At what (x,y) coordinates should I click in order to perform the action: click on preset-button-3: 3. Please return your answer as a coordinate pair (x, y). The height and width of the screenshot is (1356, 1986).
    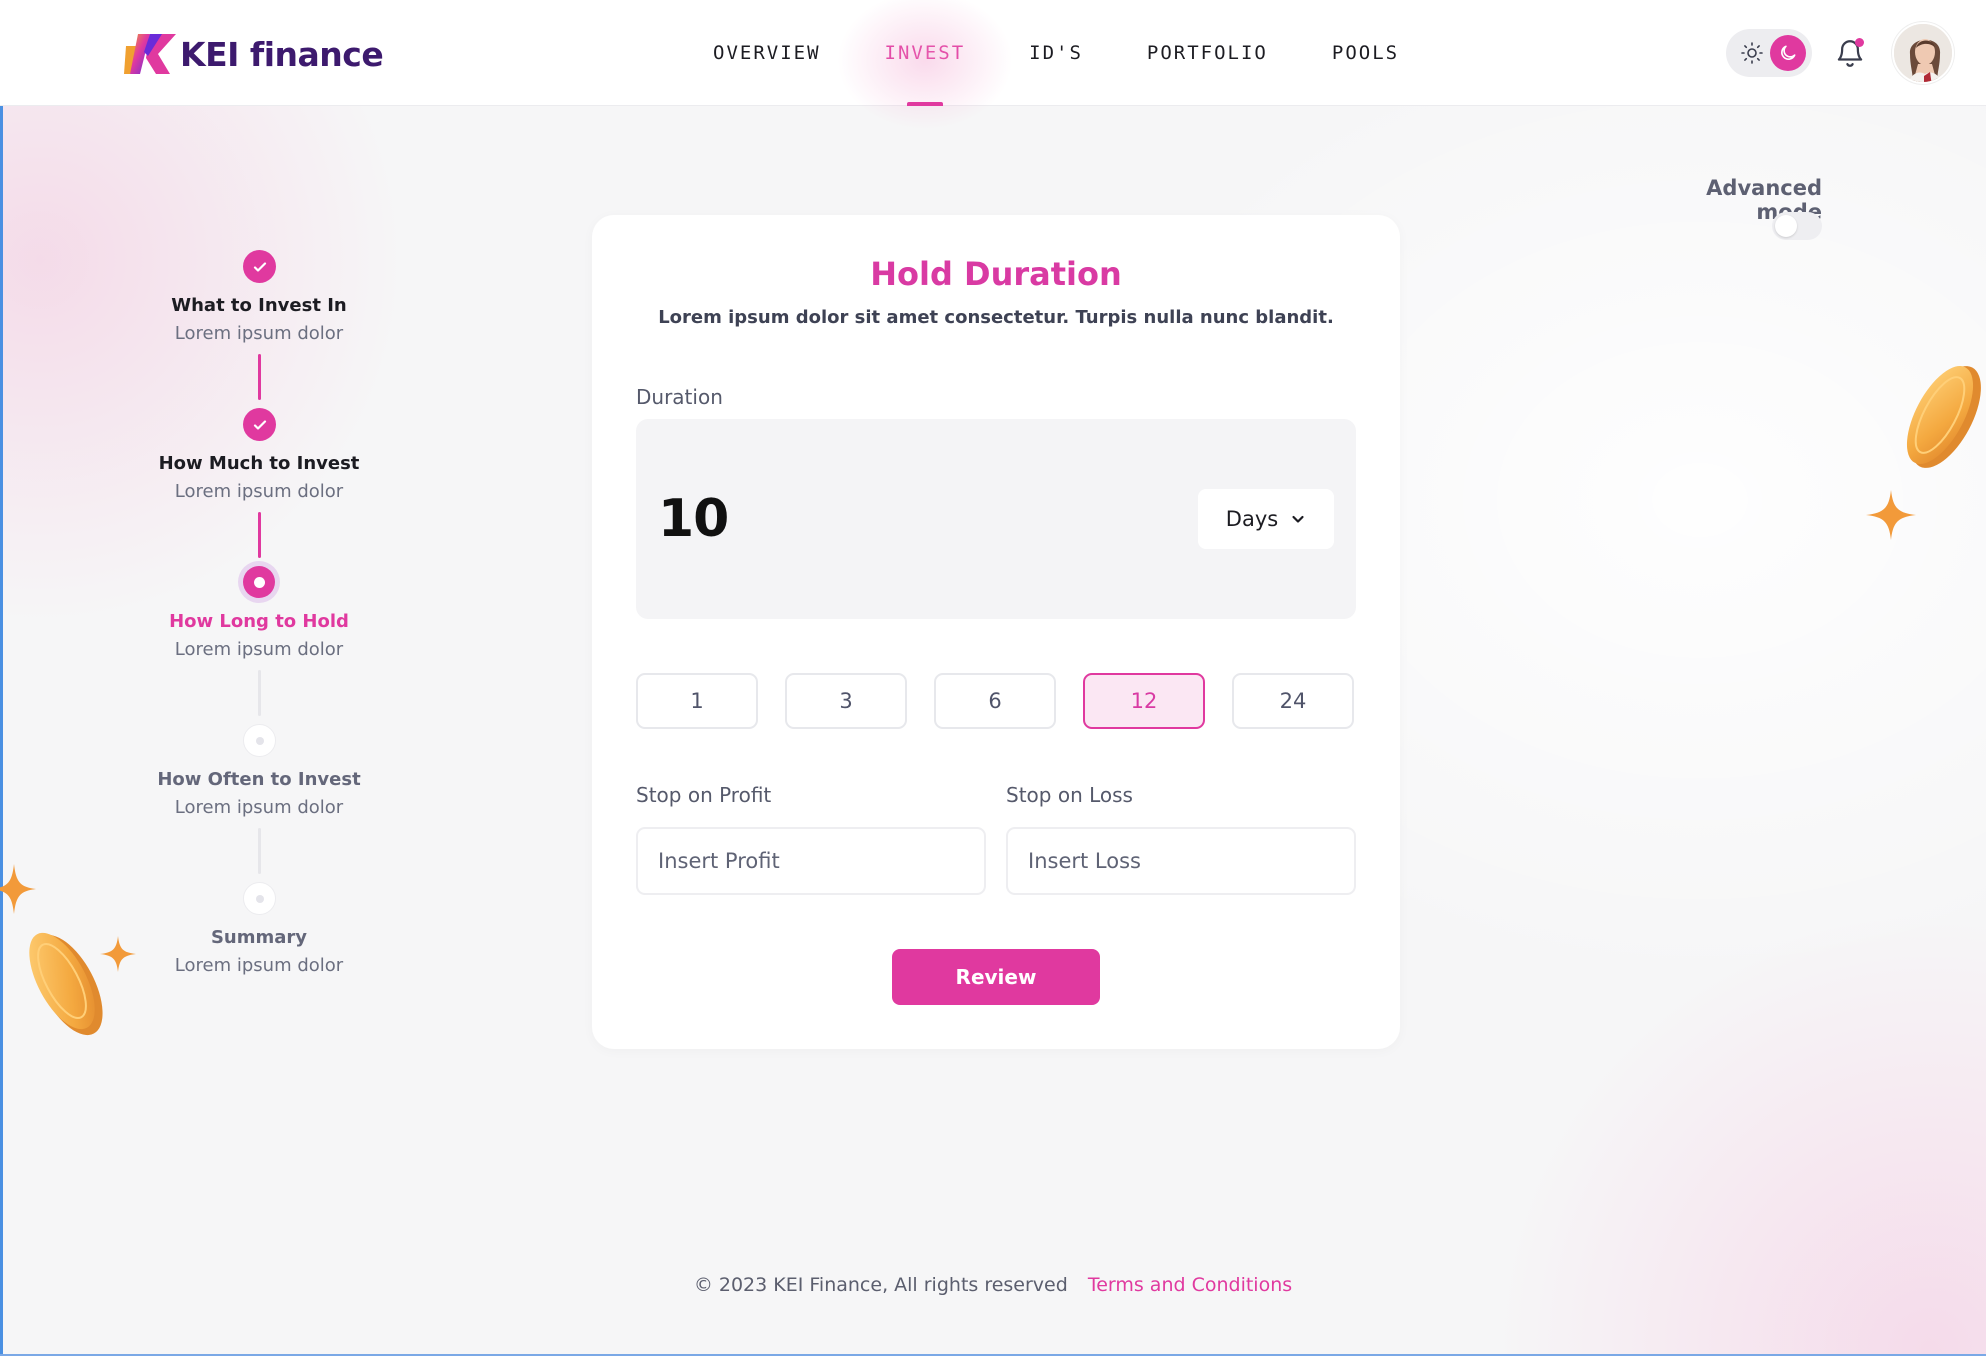
    Looking at the image, I should click on (846, 701).